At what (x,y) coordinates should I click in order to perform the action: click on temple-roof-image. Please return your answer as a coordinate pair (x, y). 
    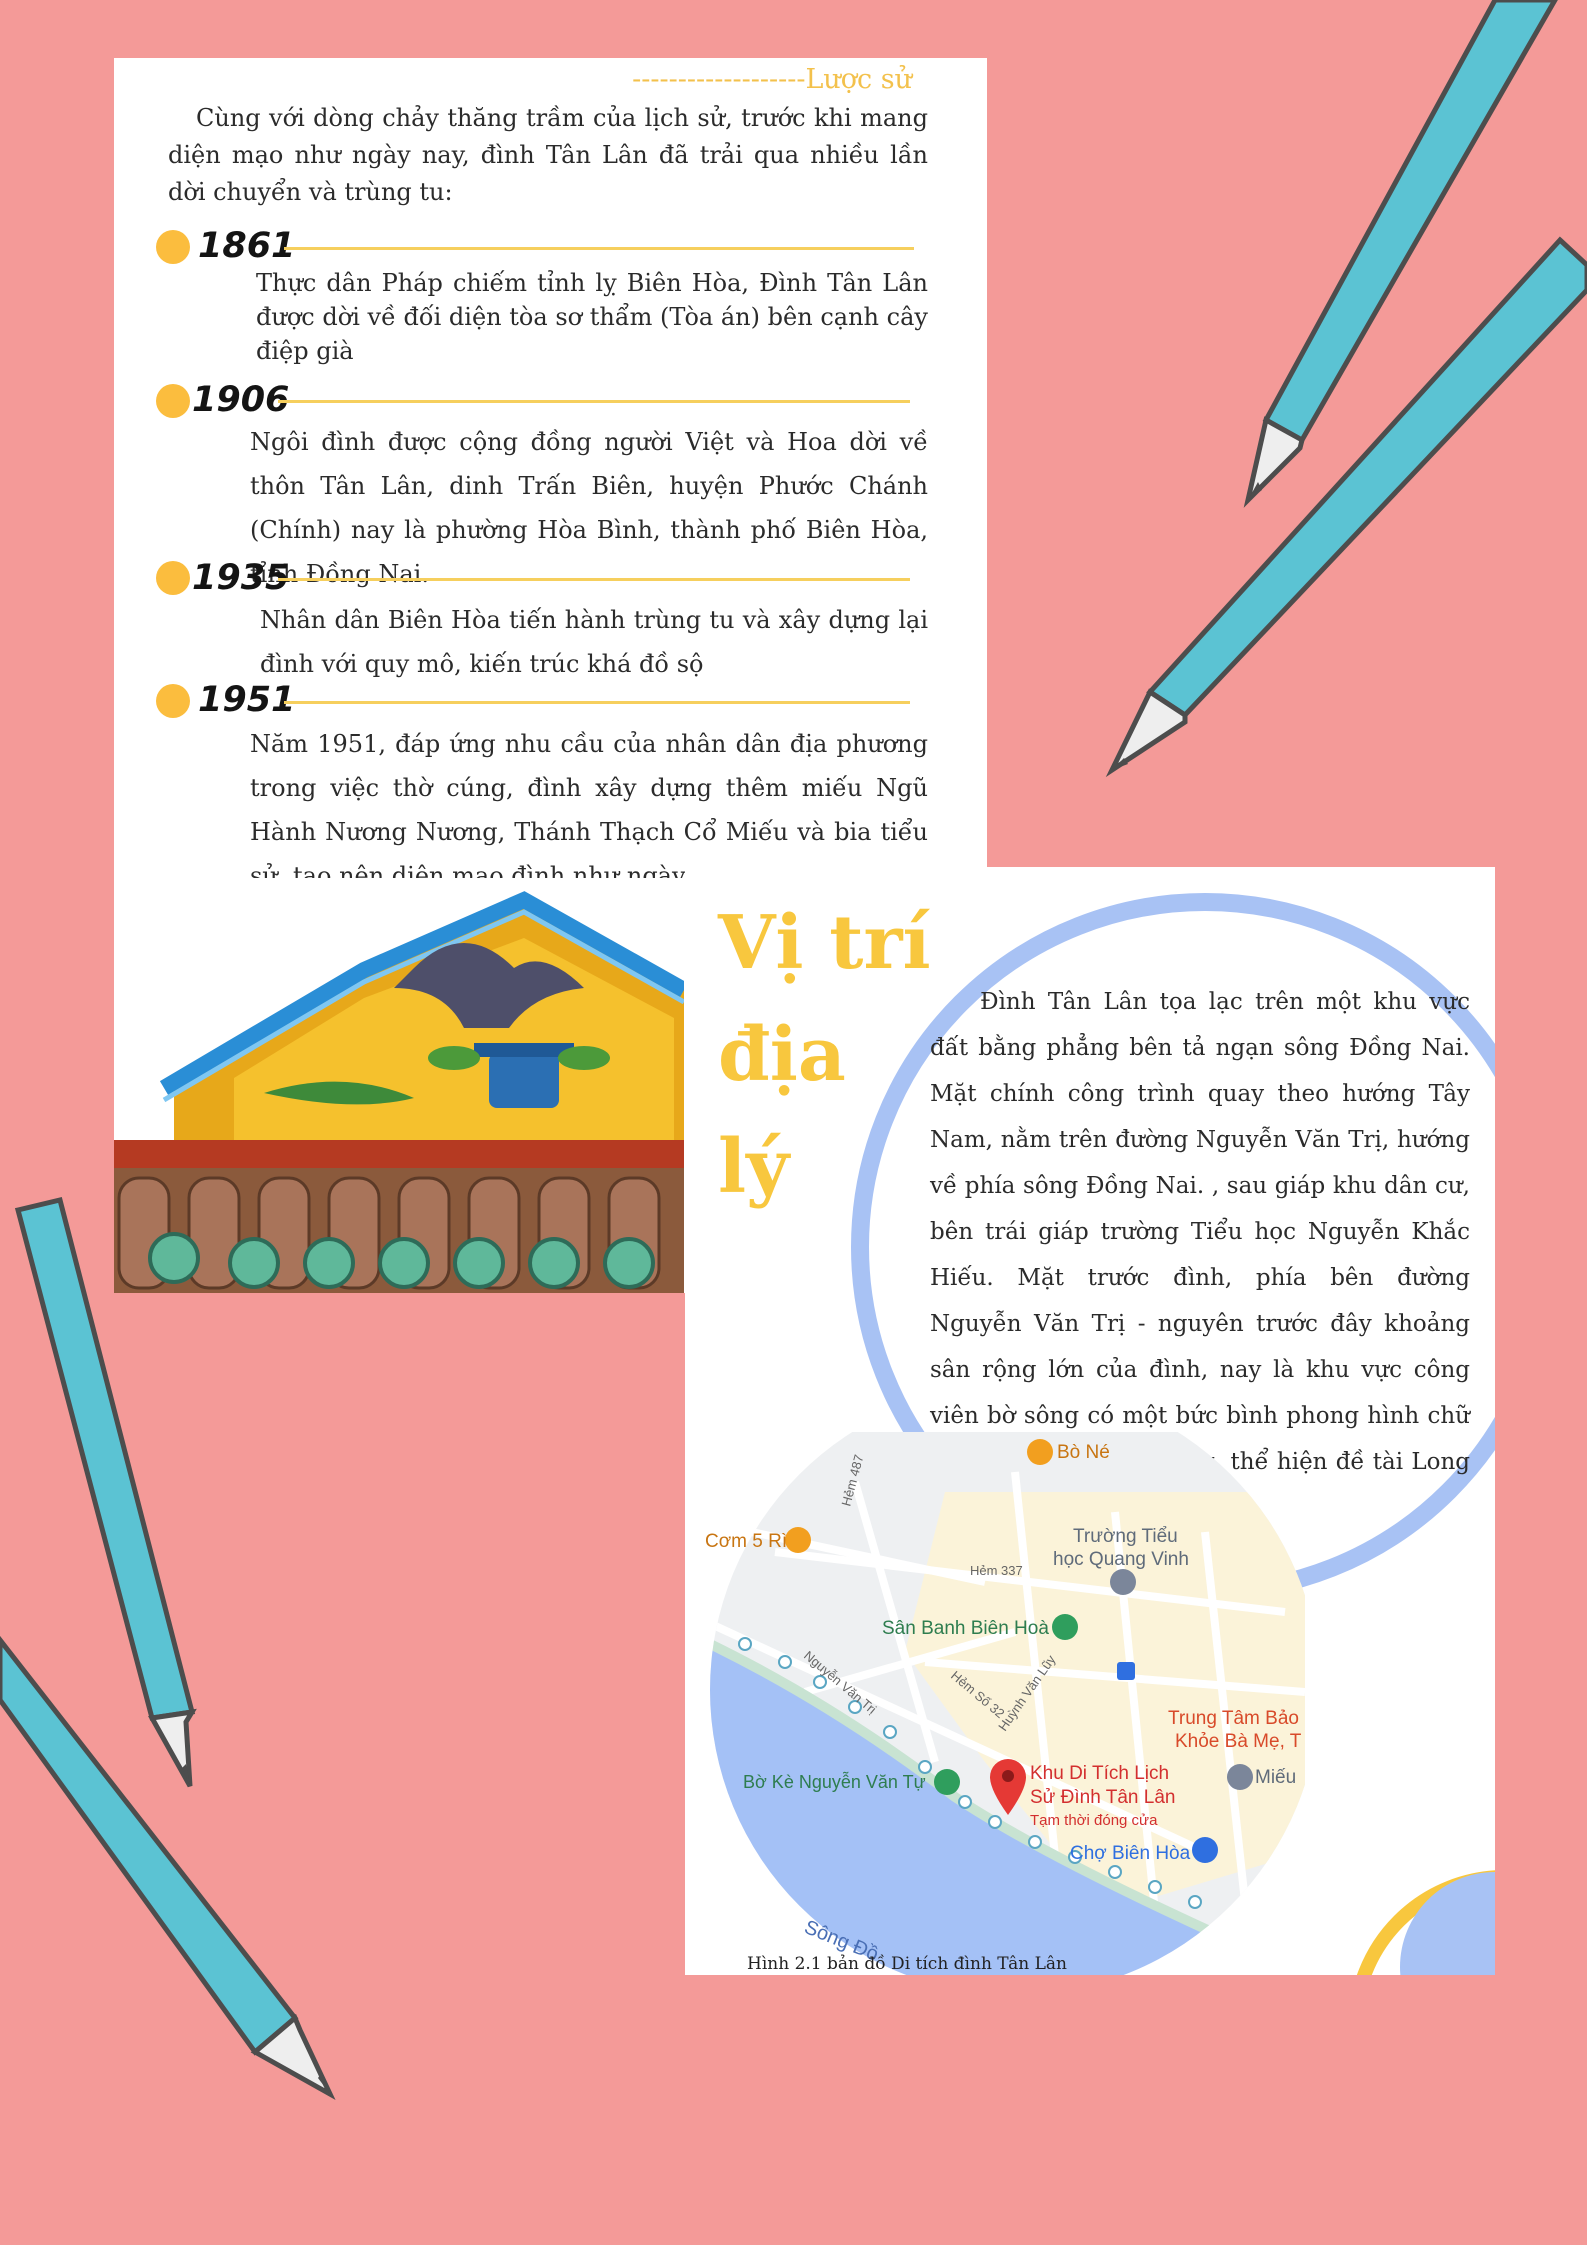
    Looking at the image, I should click on (399, 1085).